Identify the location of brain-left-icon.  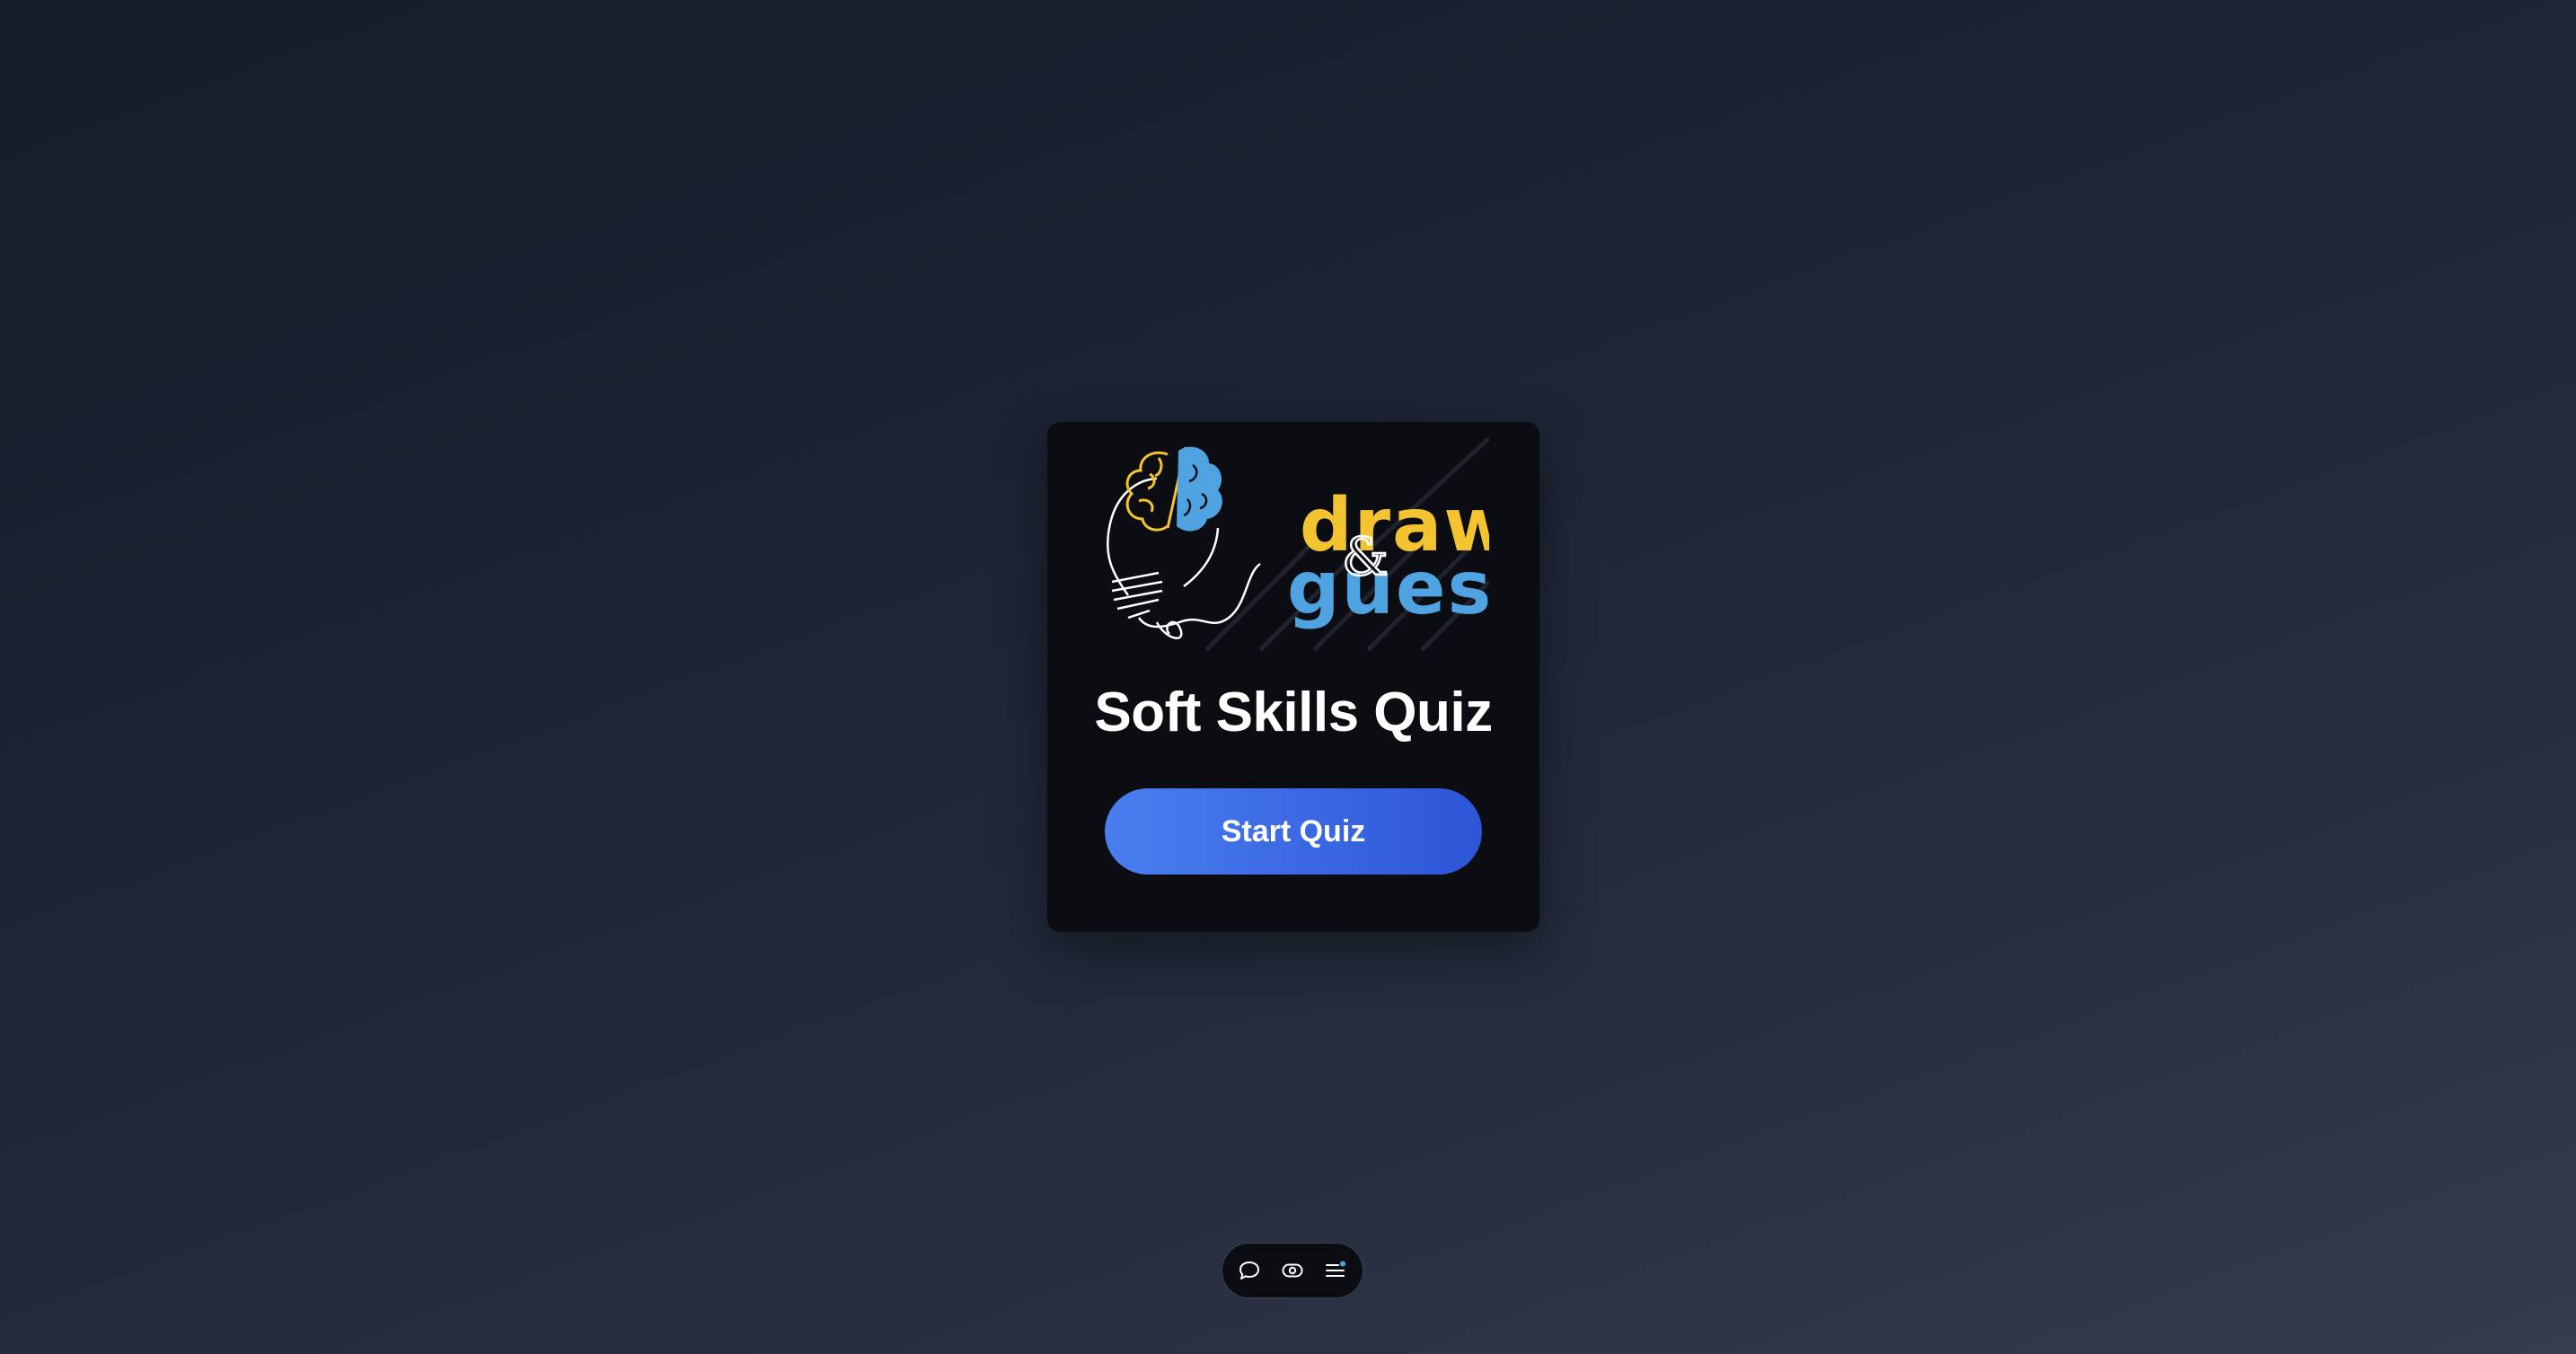
(1147, 491).